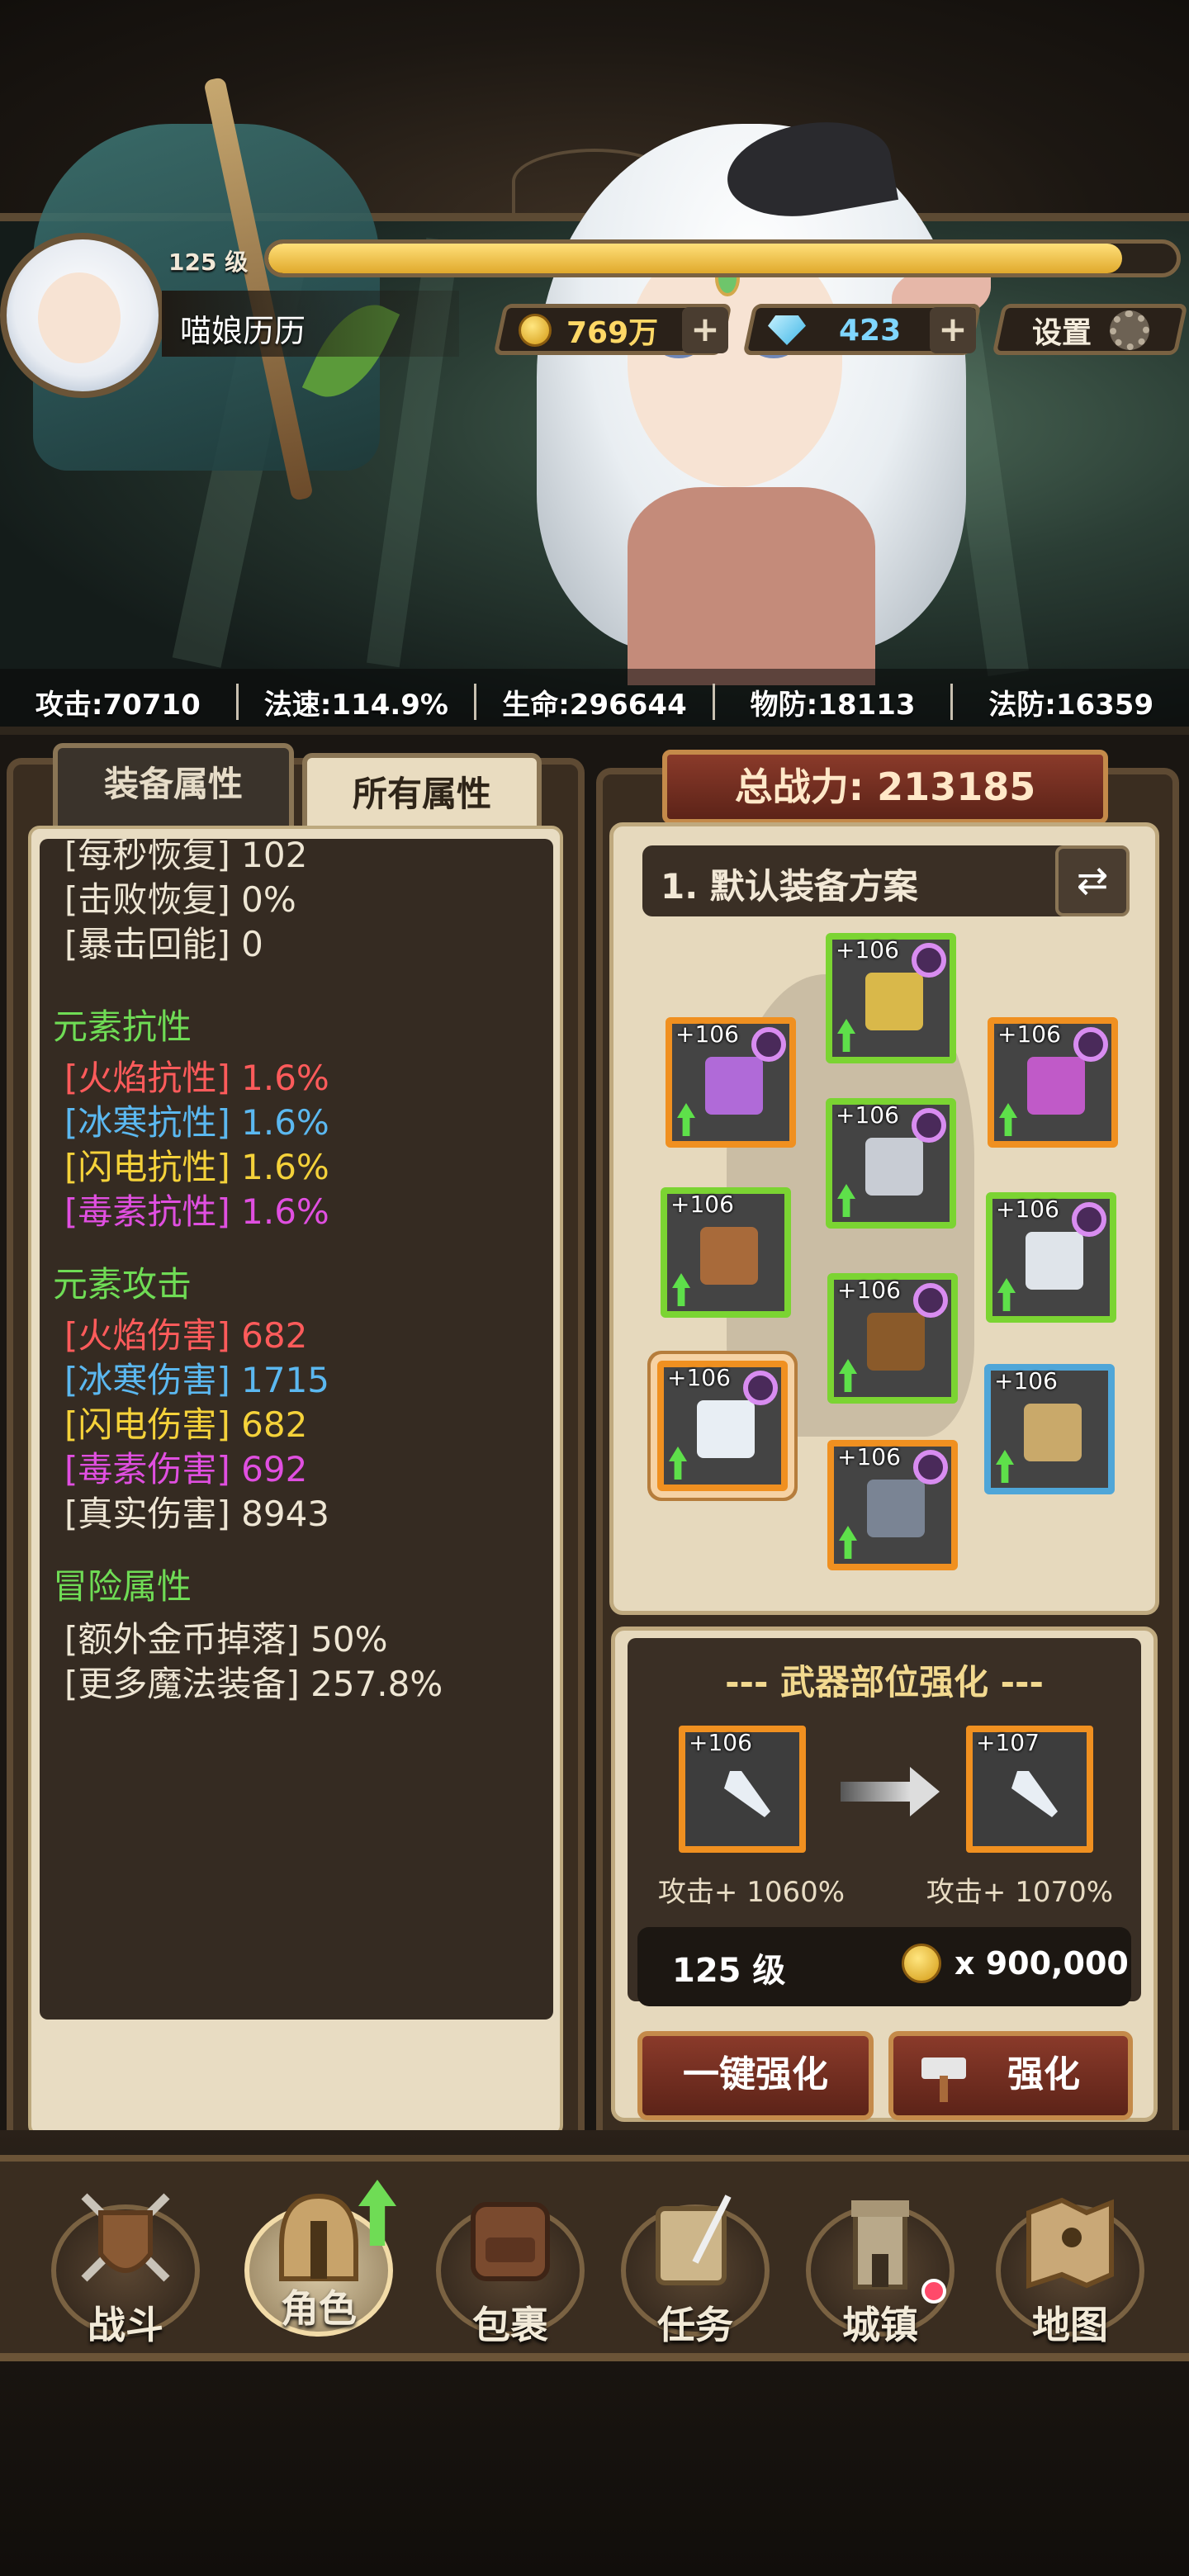  Describe the element at coordinates (695, 2325) in the screenshot. I see `nav-label: 任务` at that location.